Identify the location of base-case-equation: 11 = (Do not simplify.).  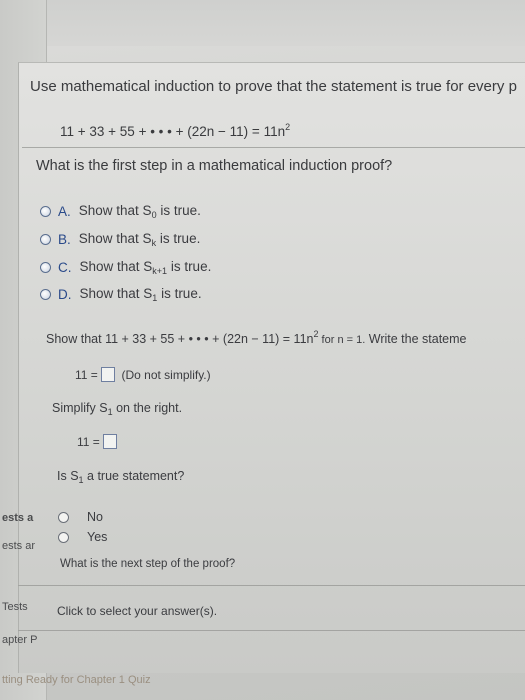
(143, 374).